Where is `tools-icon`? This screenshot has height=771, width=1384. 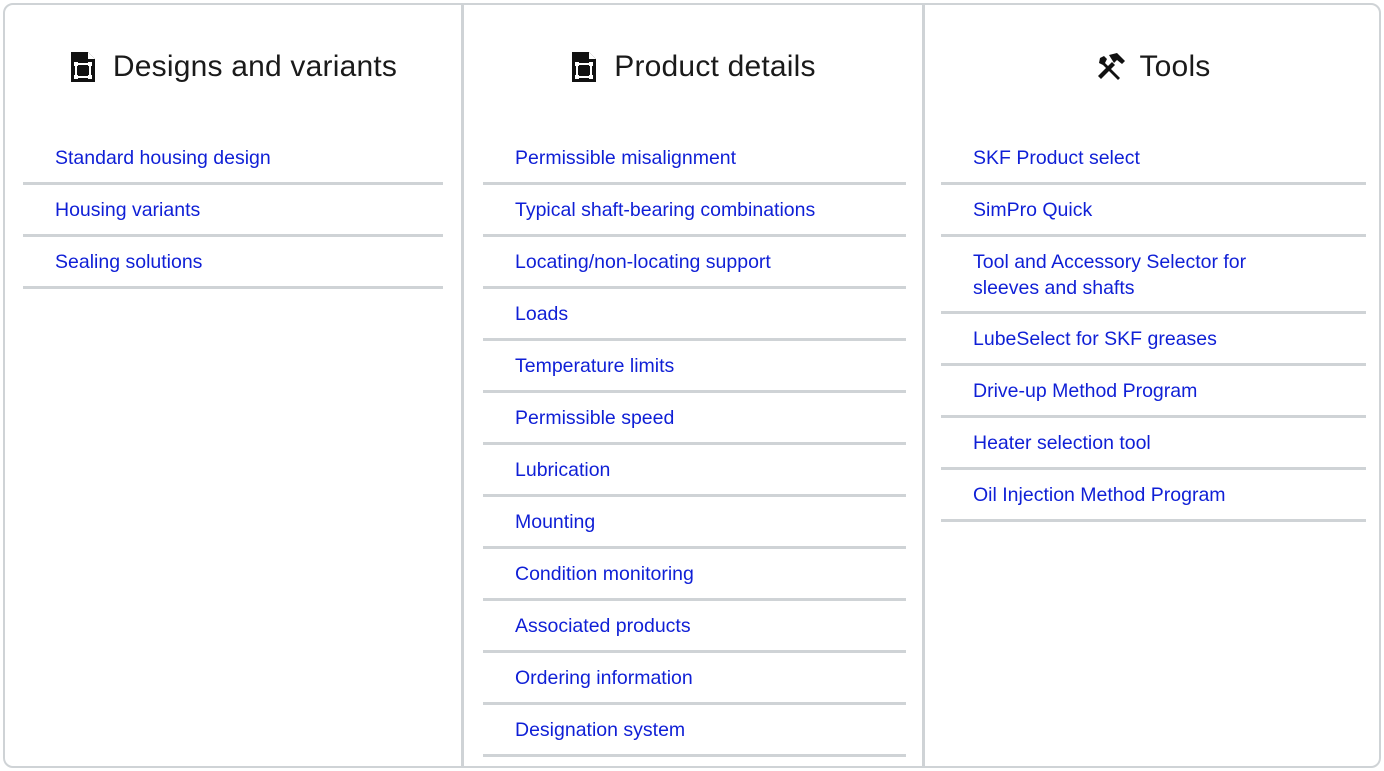 tools-icon is located at coordinates (1110, 67).